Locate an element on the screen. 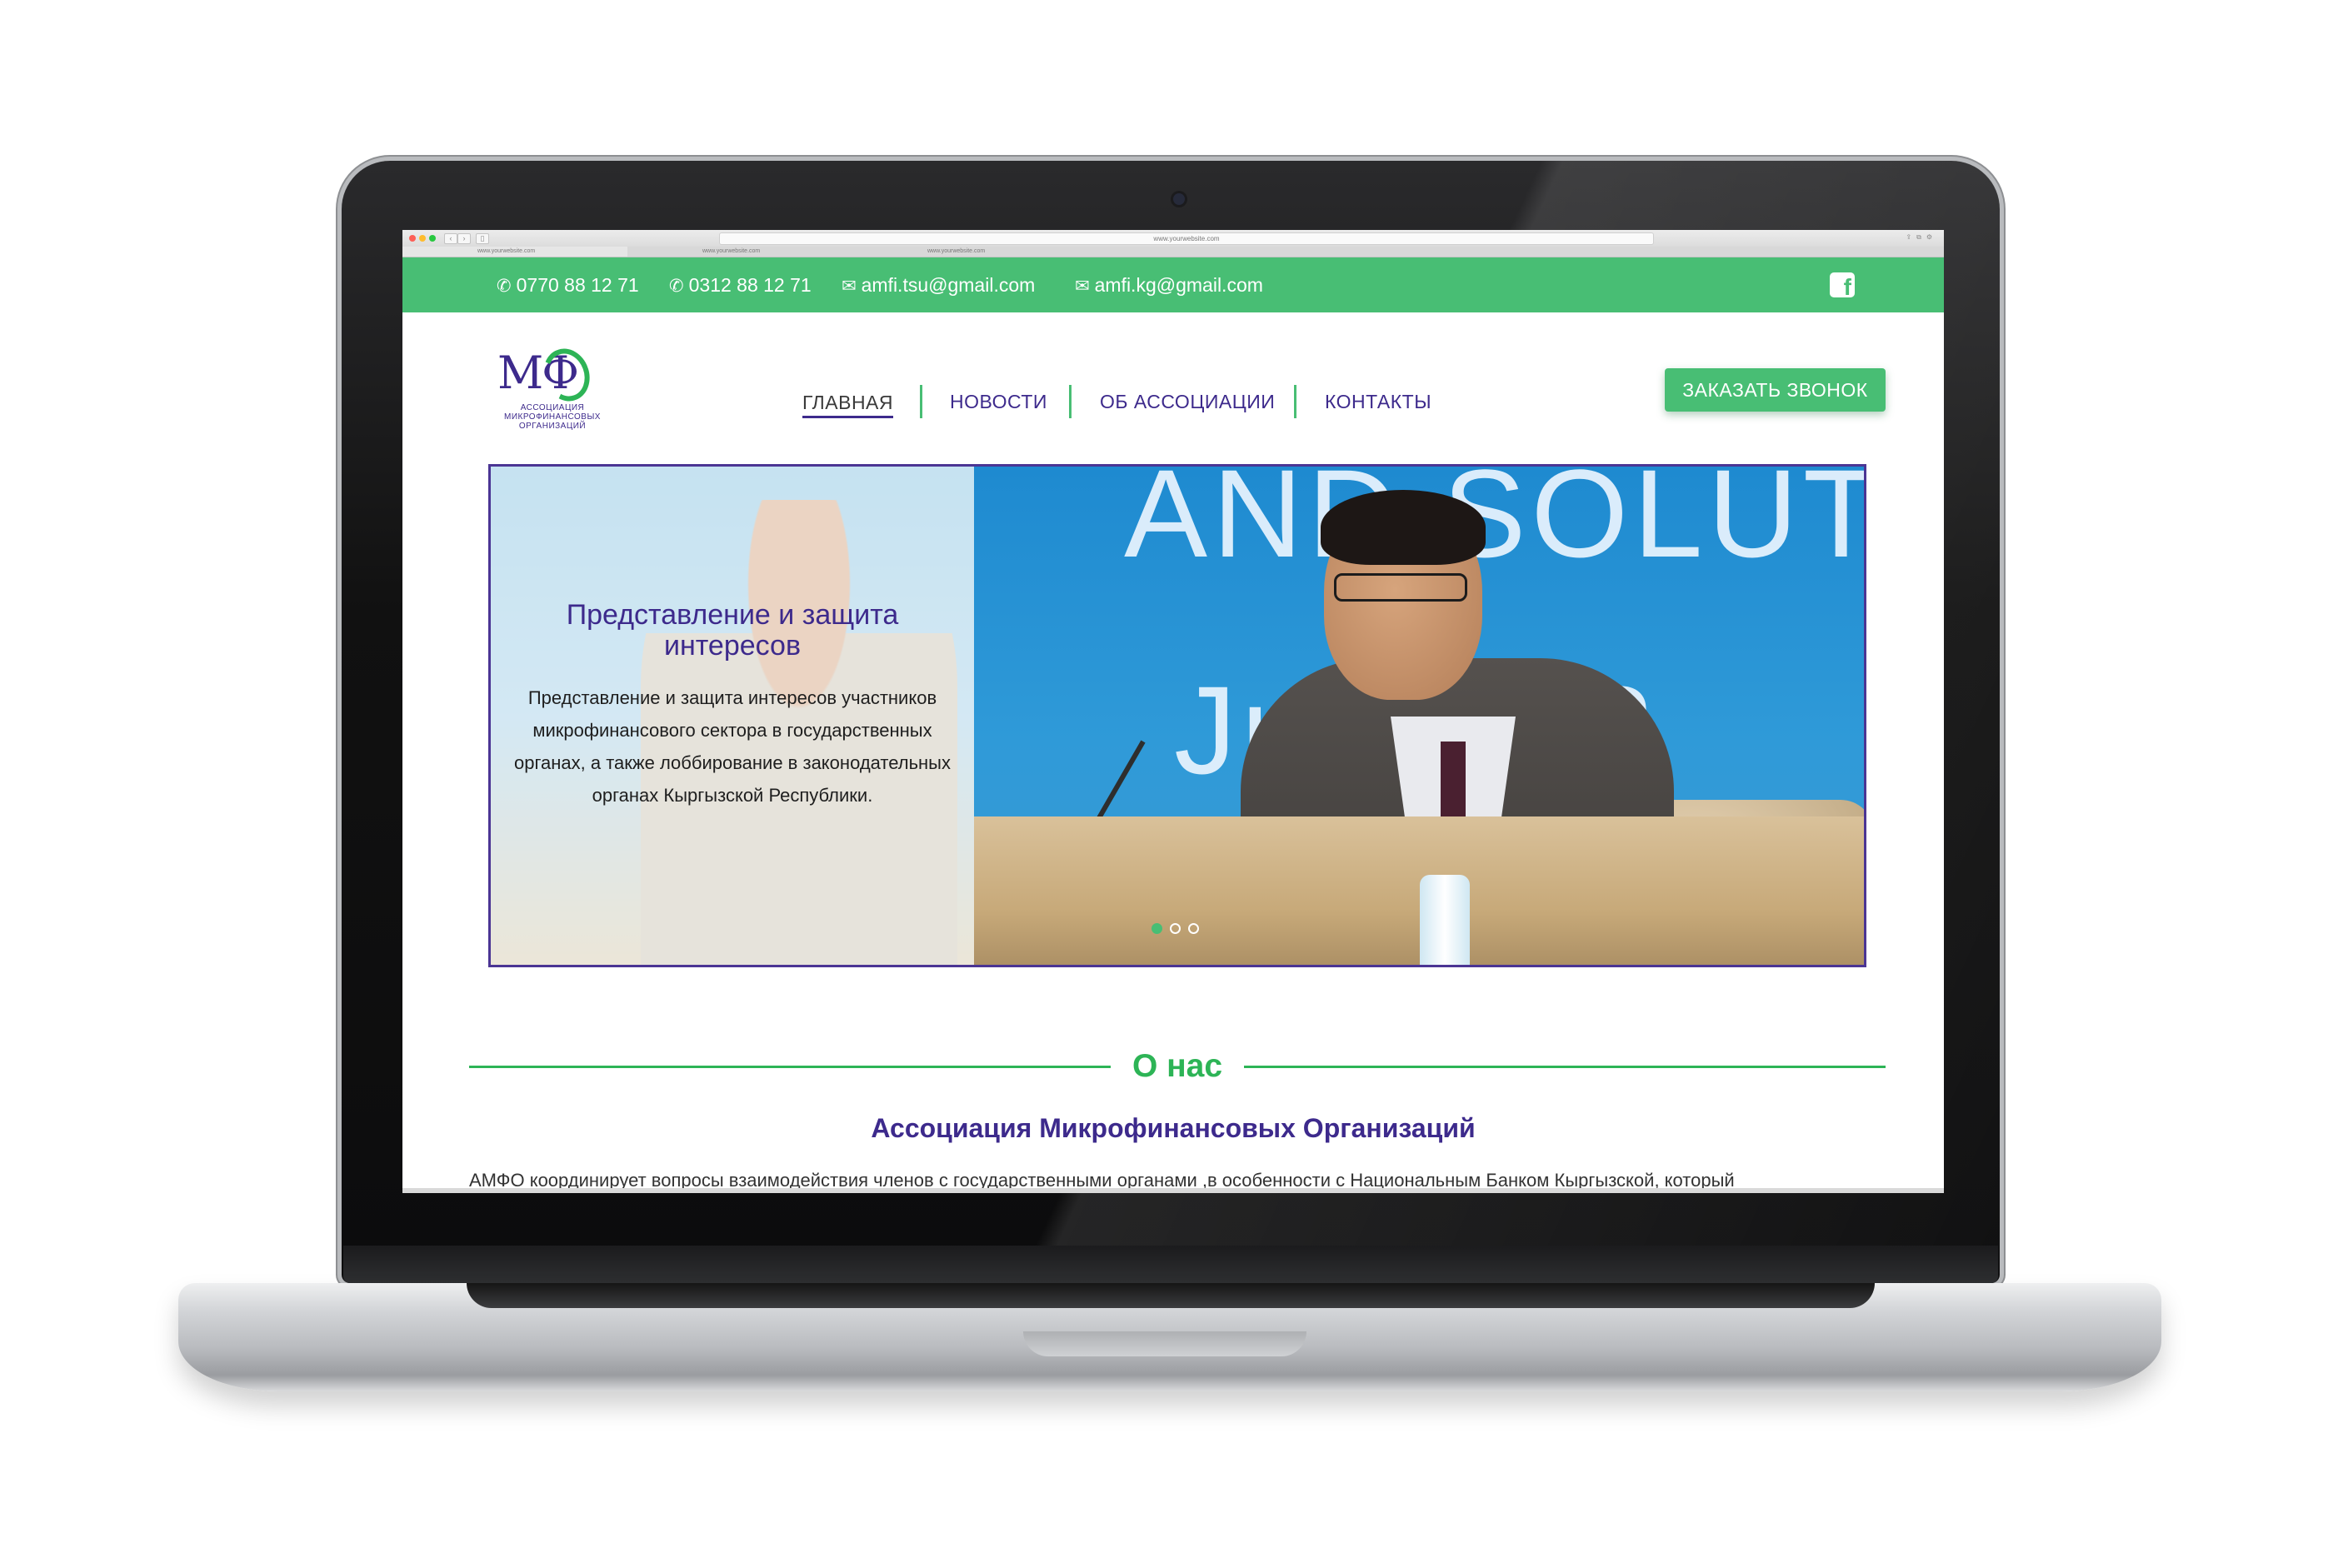 This screenshot has height=1568, width=2333. lid-opening-notch is located at coordinates (1165, 1343).